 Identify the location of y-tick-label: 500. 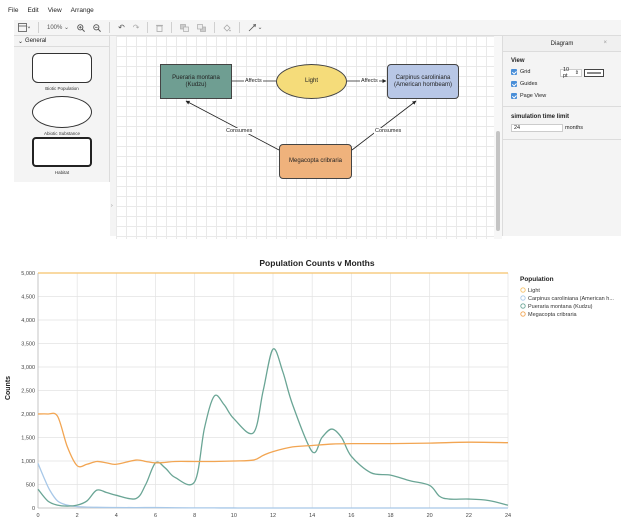
(30, 486).